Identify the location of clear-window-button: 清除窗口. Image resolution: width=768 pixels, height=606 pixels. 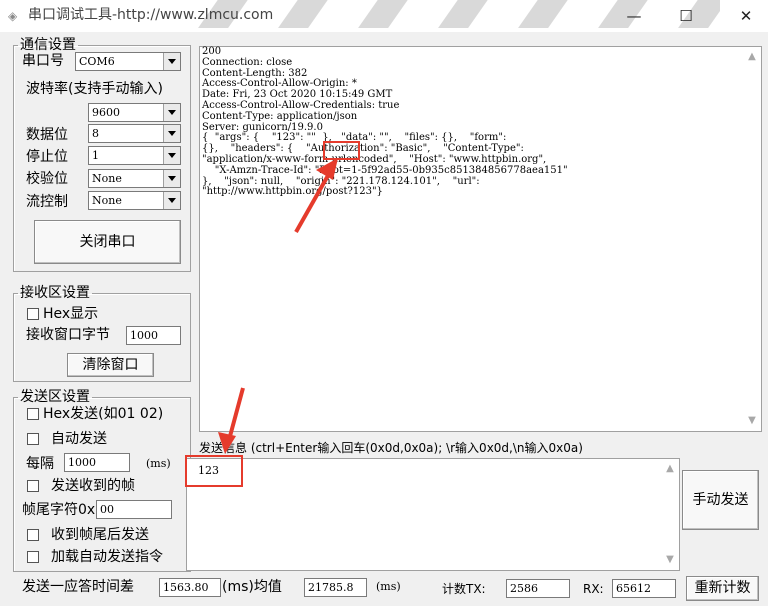
(110, 365).